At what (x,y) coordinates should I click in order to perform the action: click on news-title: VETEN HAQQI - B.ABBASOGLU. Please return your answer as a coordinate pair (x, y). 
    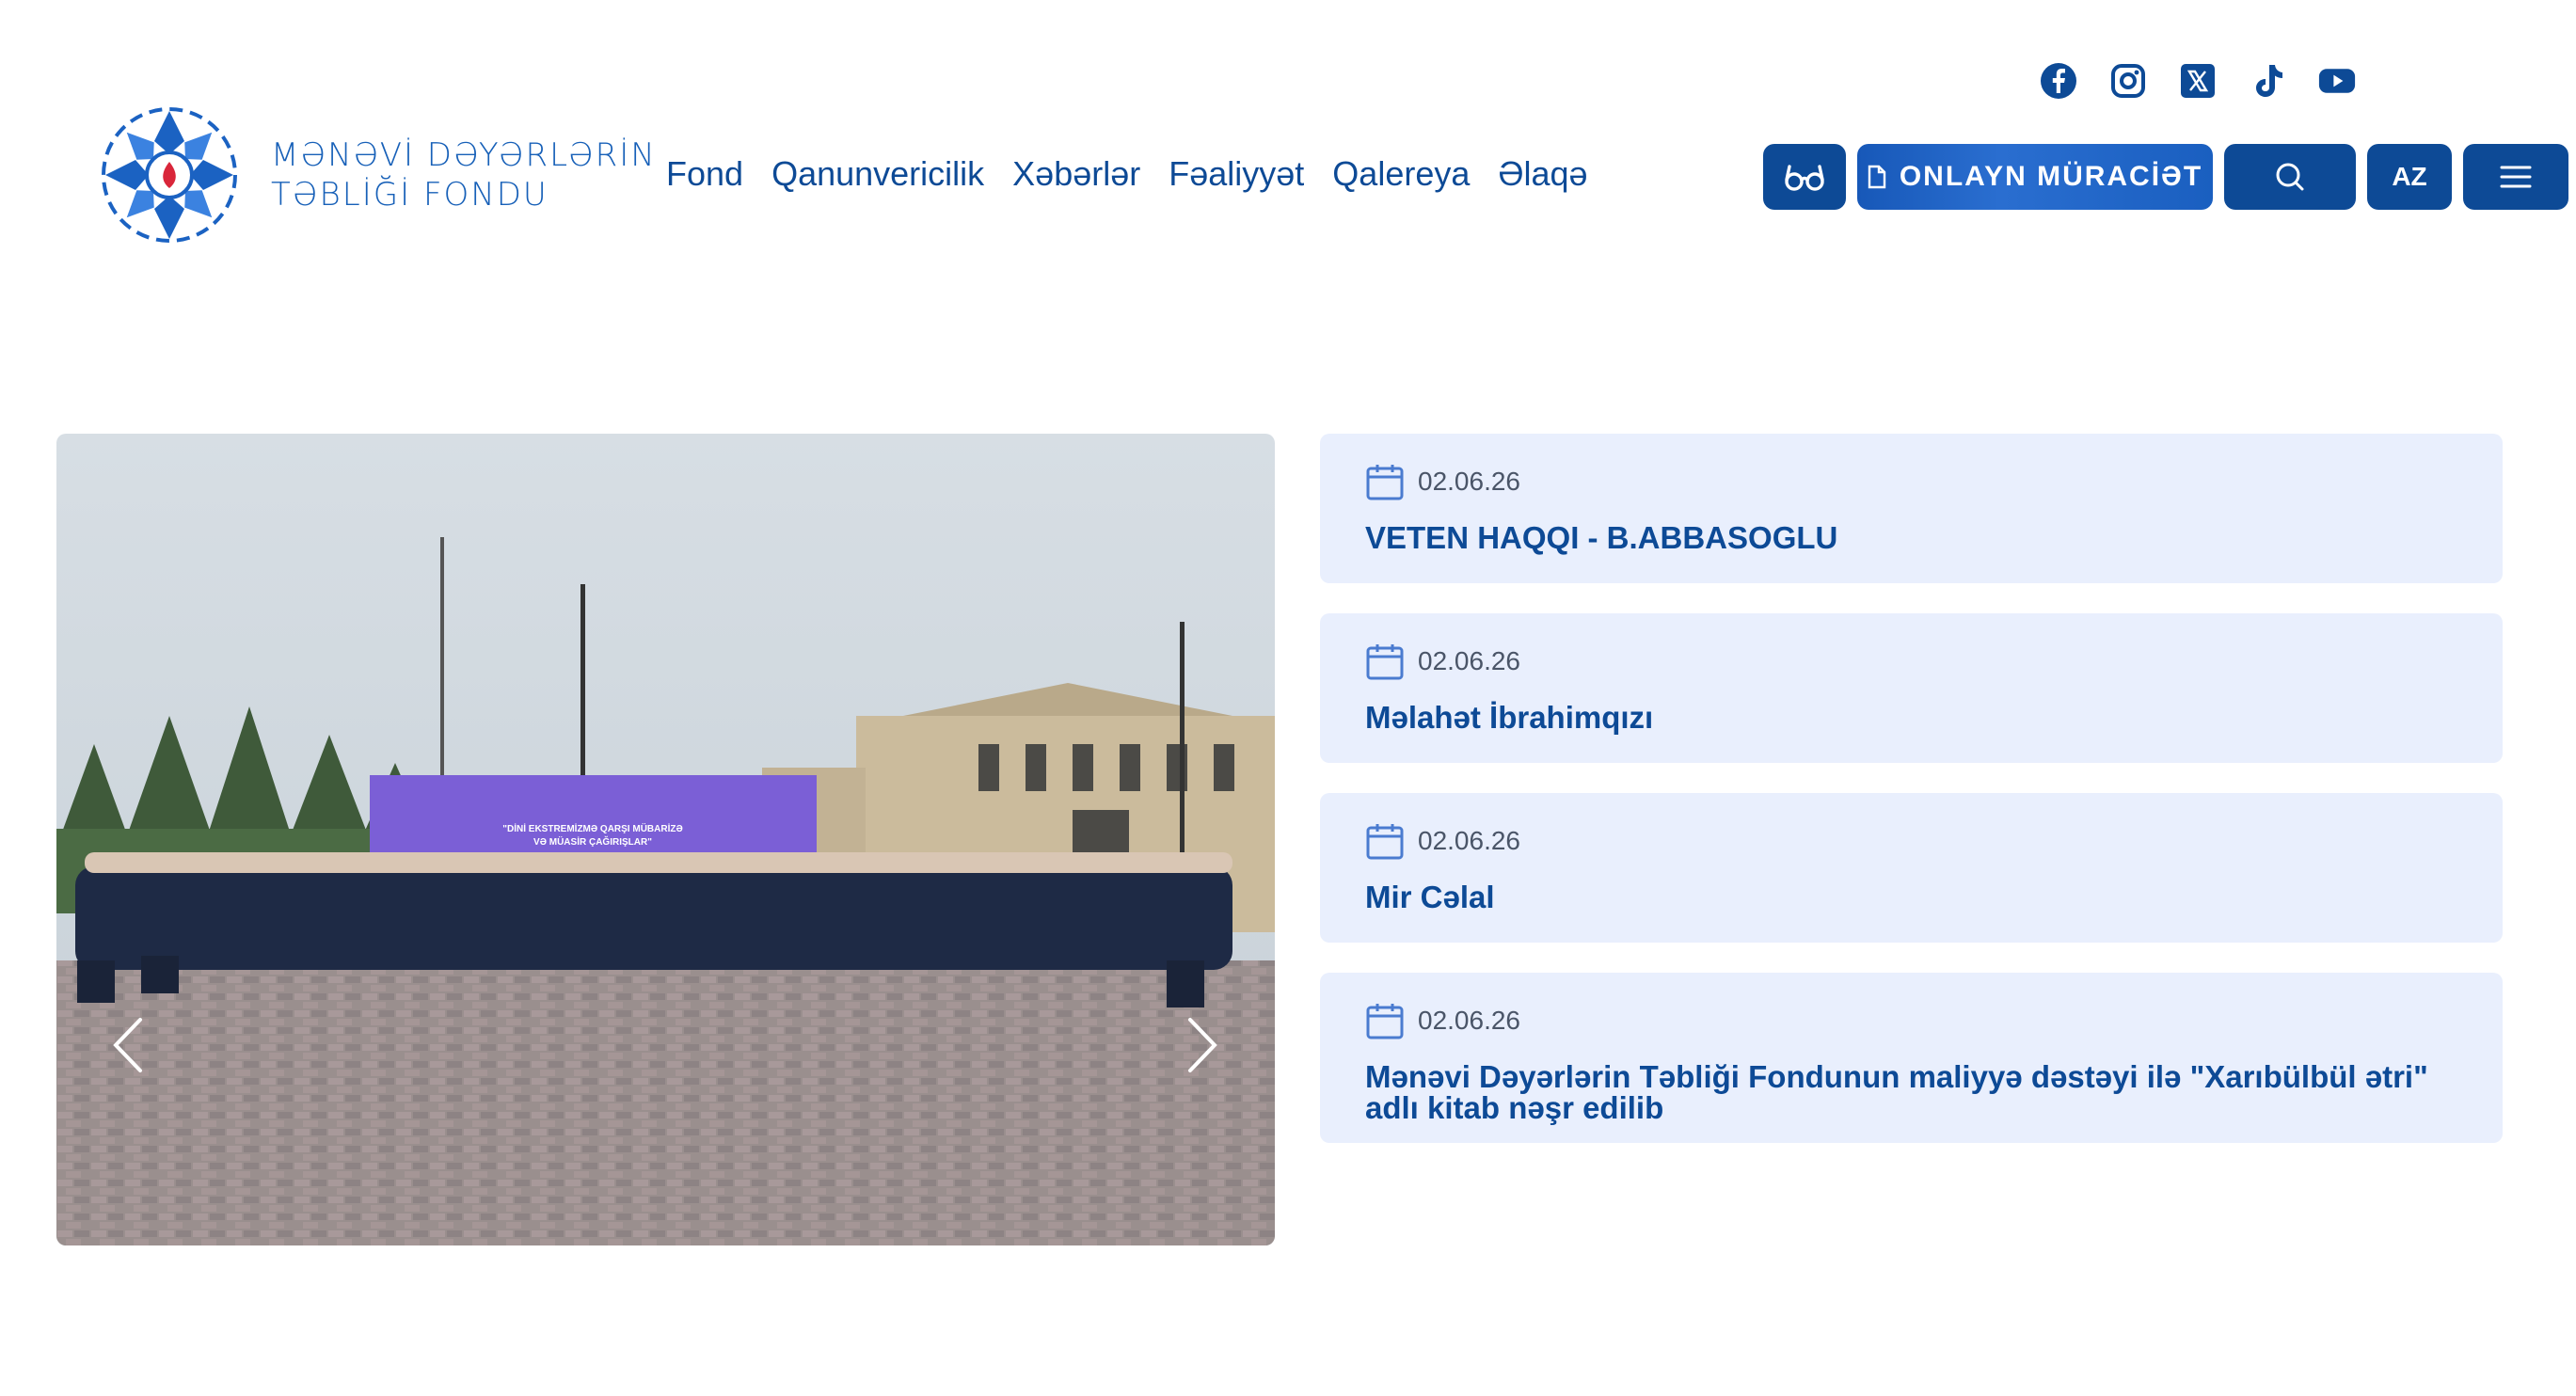
    Looking at the image, I should click on (1911, 537).